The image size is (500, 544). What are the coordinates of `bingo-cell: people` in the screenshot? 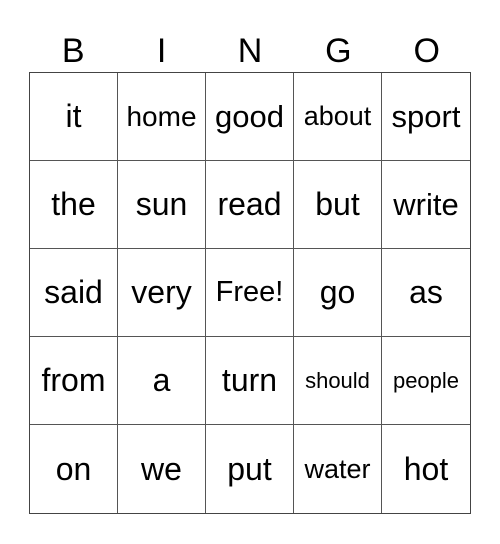 It's located at (426, 381).